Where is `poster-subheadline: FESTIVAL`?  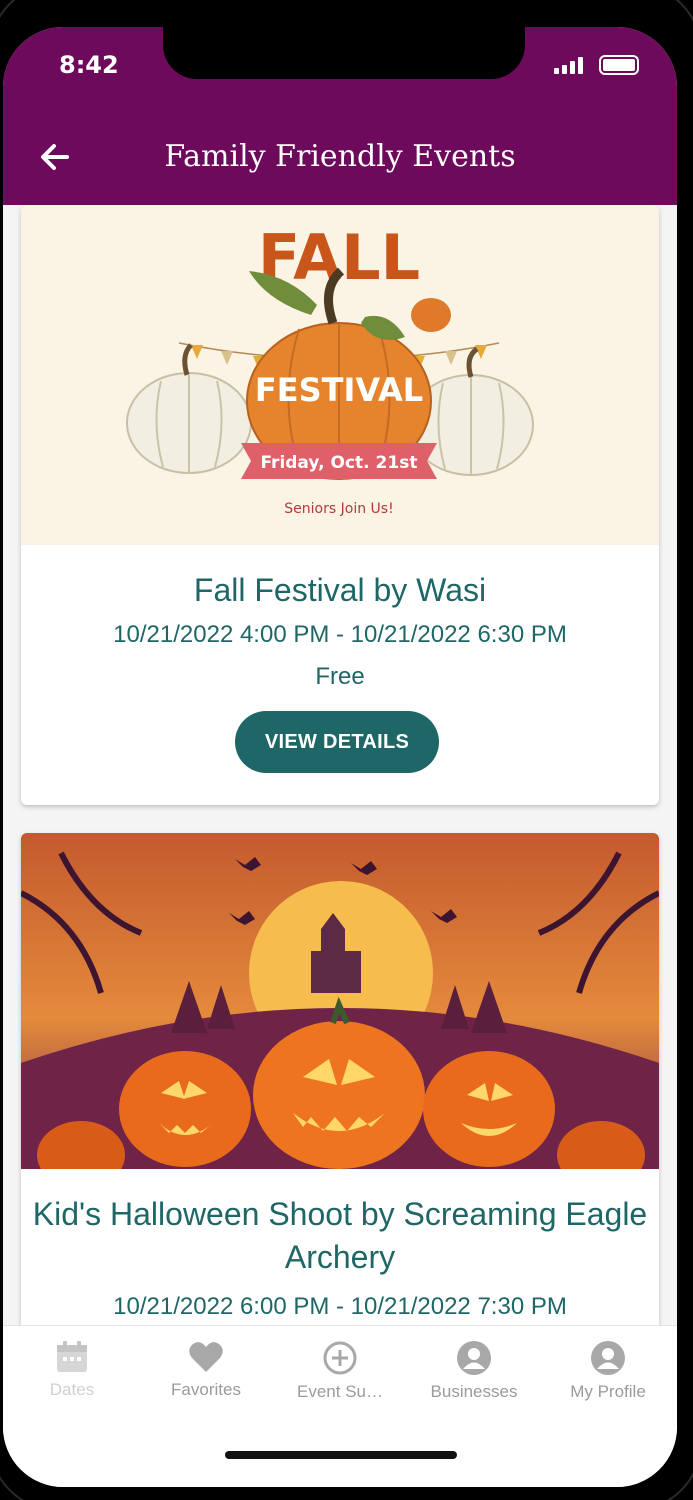 poster-subheadline: FESTIVAL is located at coordinates (339, 390).